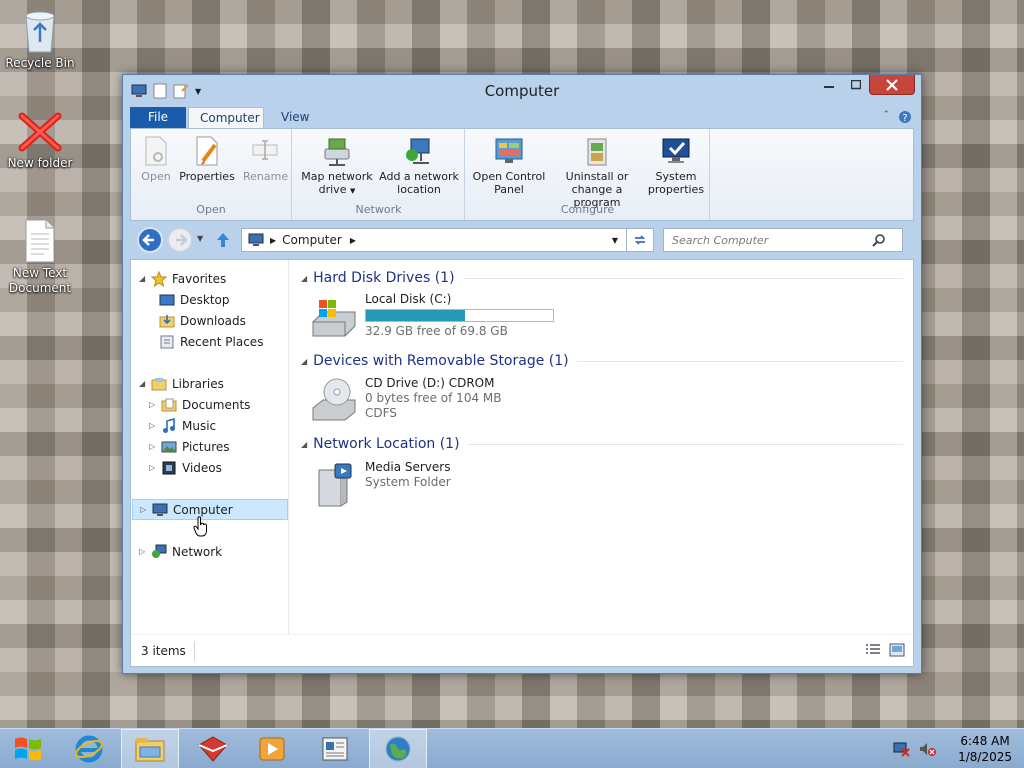 The height and width of the screenshot is (768, 1024). Describe the element at coordinates (897, 650) in the screenshot. I see `large-icons-view-icon` at that location.